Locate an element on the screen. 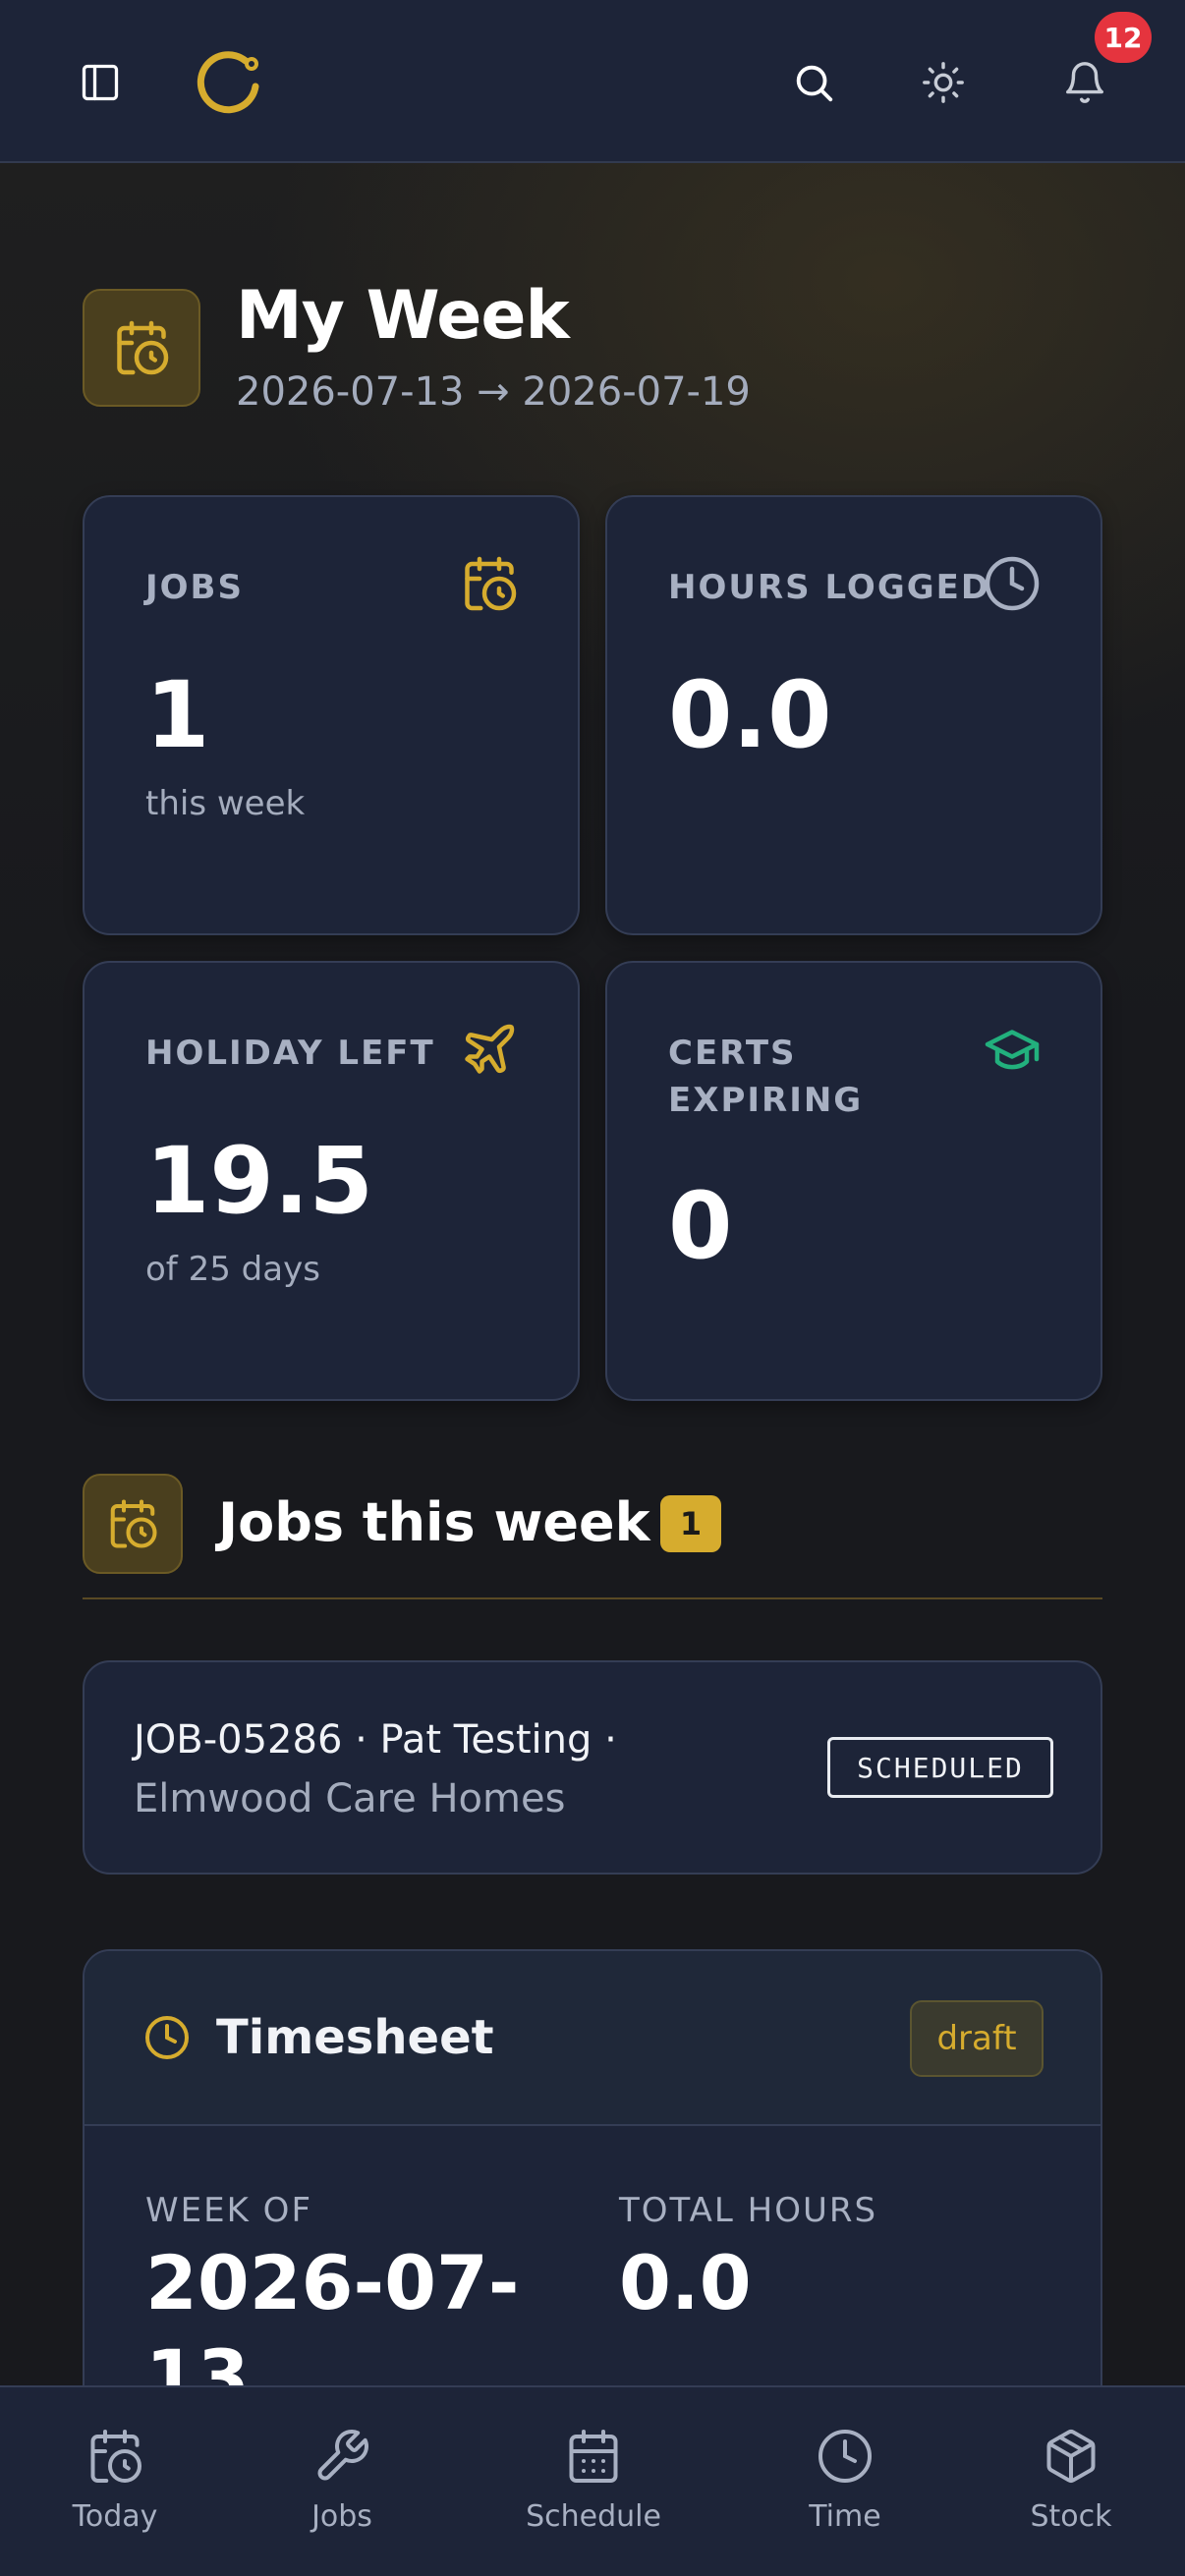 The width and height of the screenshot is (1185, 2576). nav-item-jobs: Jobs is located at coordinates (342, 2490).